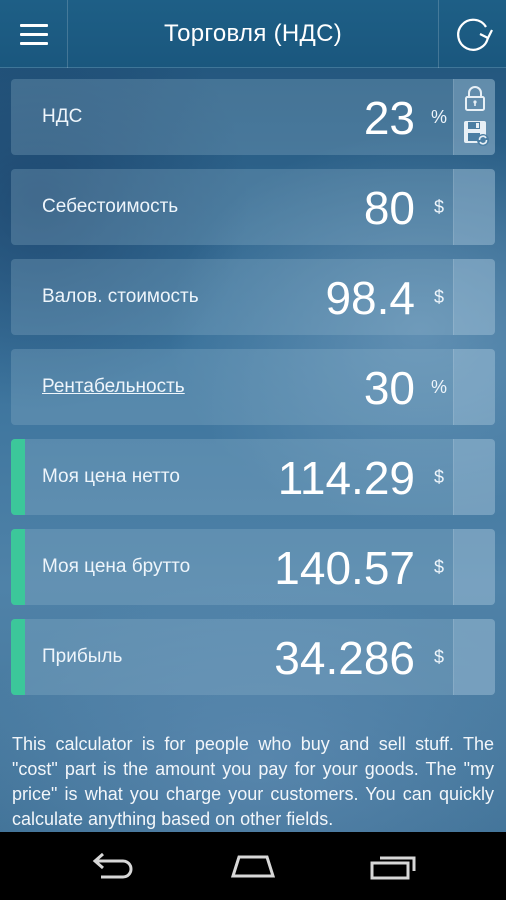 The image size is (506, 900). I want to click on row-my-price-gross: Моя цена брутто 140.57 $, so click(253, 567).